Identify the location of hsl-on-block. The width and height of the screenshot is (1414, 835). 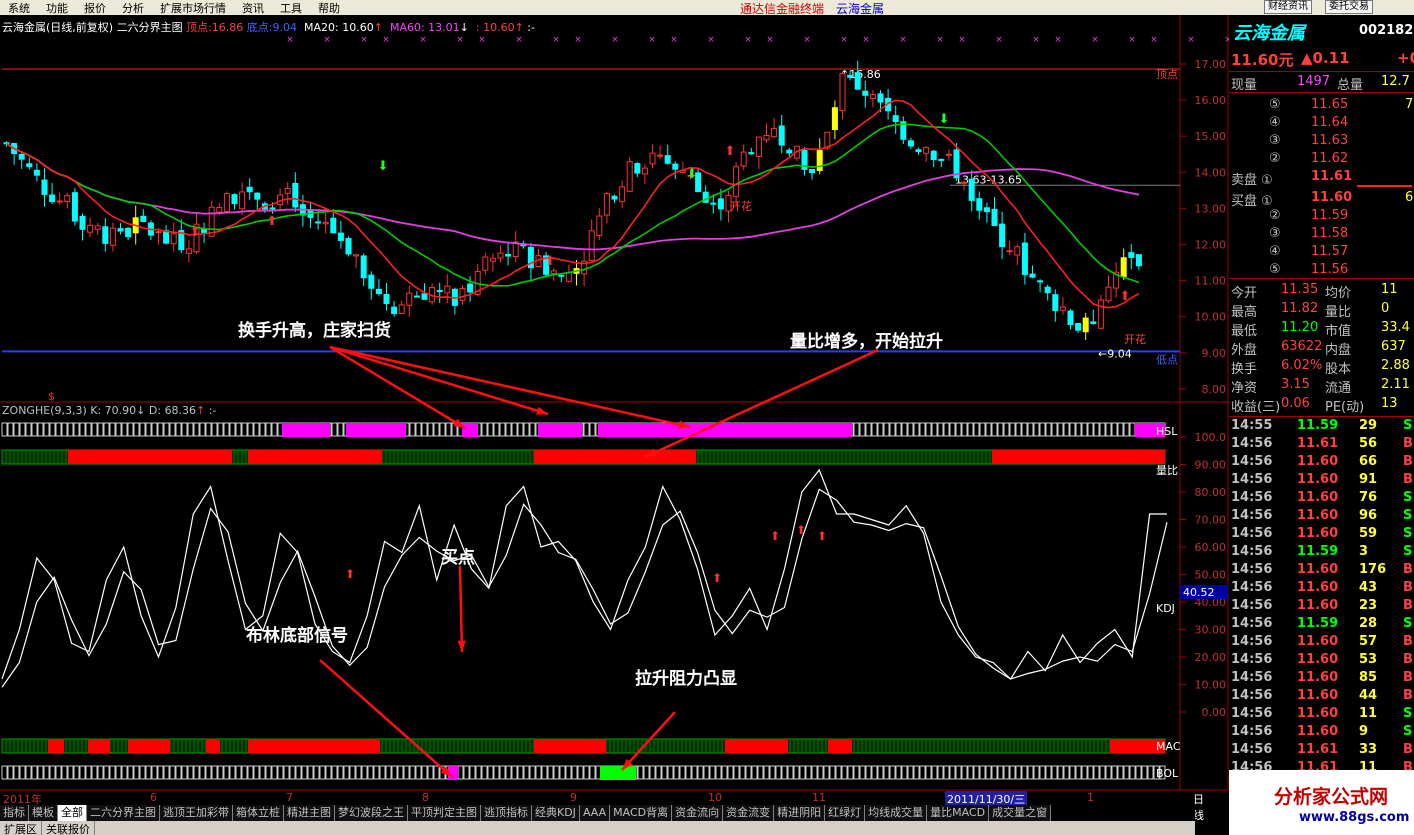
(560, 430).